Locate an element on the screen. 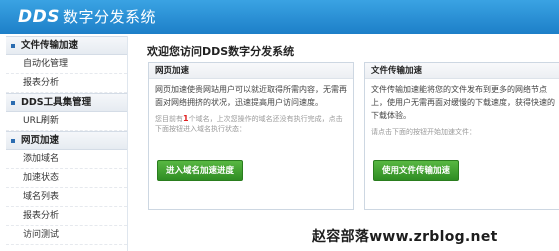 The image size is (559, 251). sidebar-section-file-transfer: 文件传输加速 is located at coordinates (66, 45).